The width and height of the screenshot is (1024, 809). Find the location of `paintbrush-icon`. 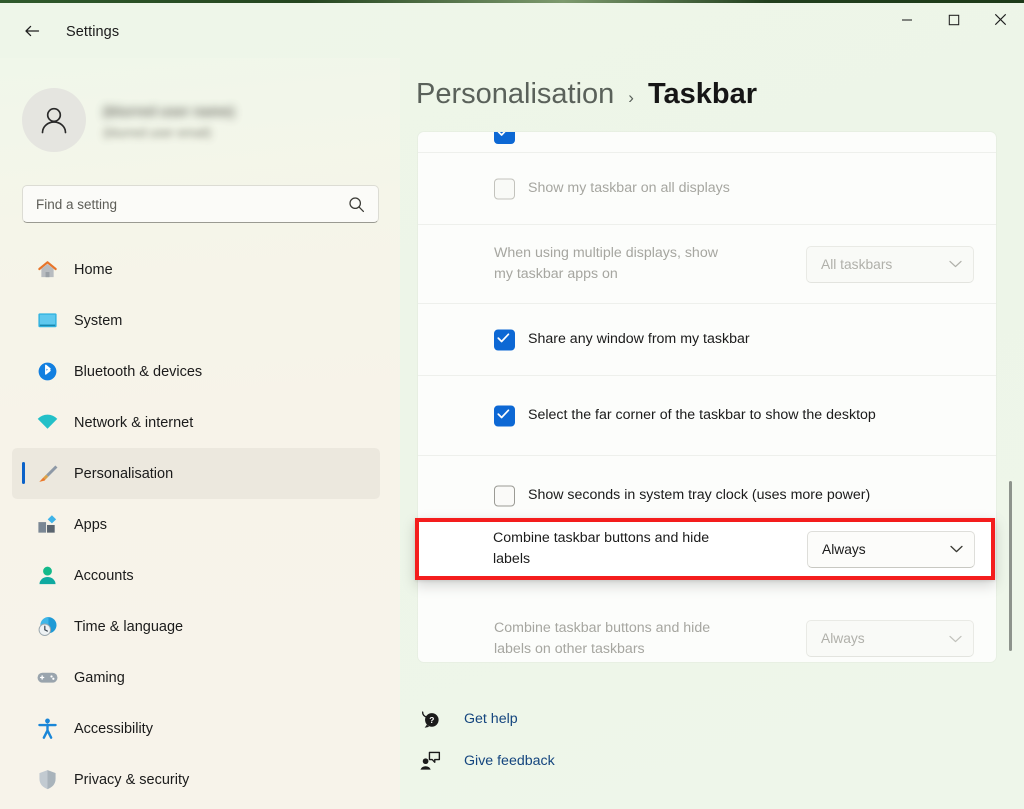

paintbrush-icon is located at coordinates (47, 474).